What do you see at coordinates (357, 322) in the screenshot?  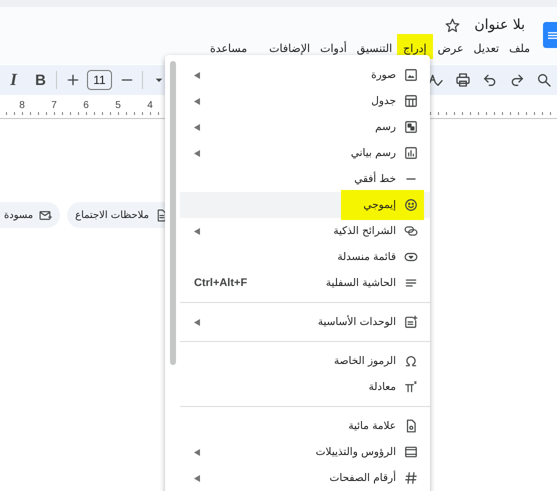 I see `menu-item-label: الوحدات الأساسية` at bounding box center [357, 322].